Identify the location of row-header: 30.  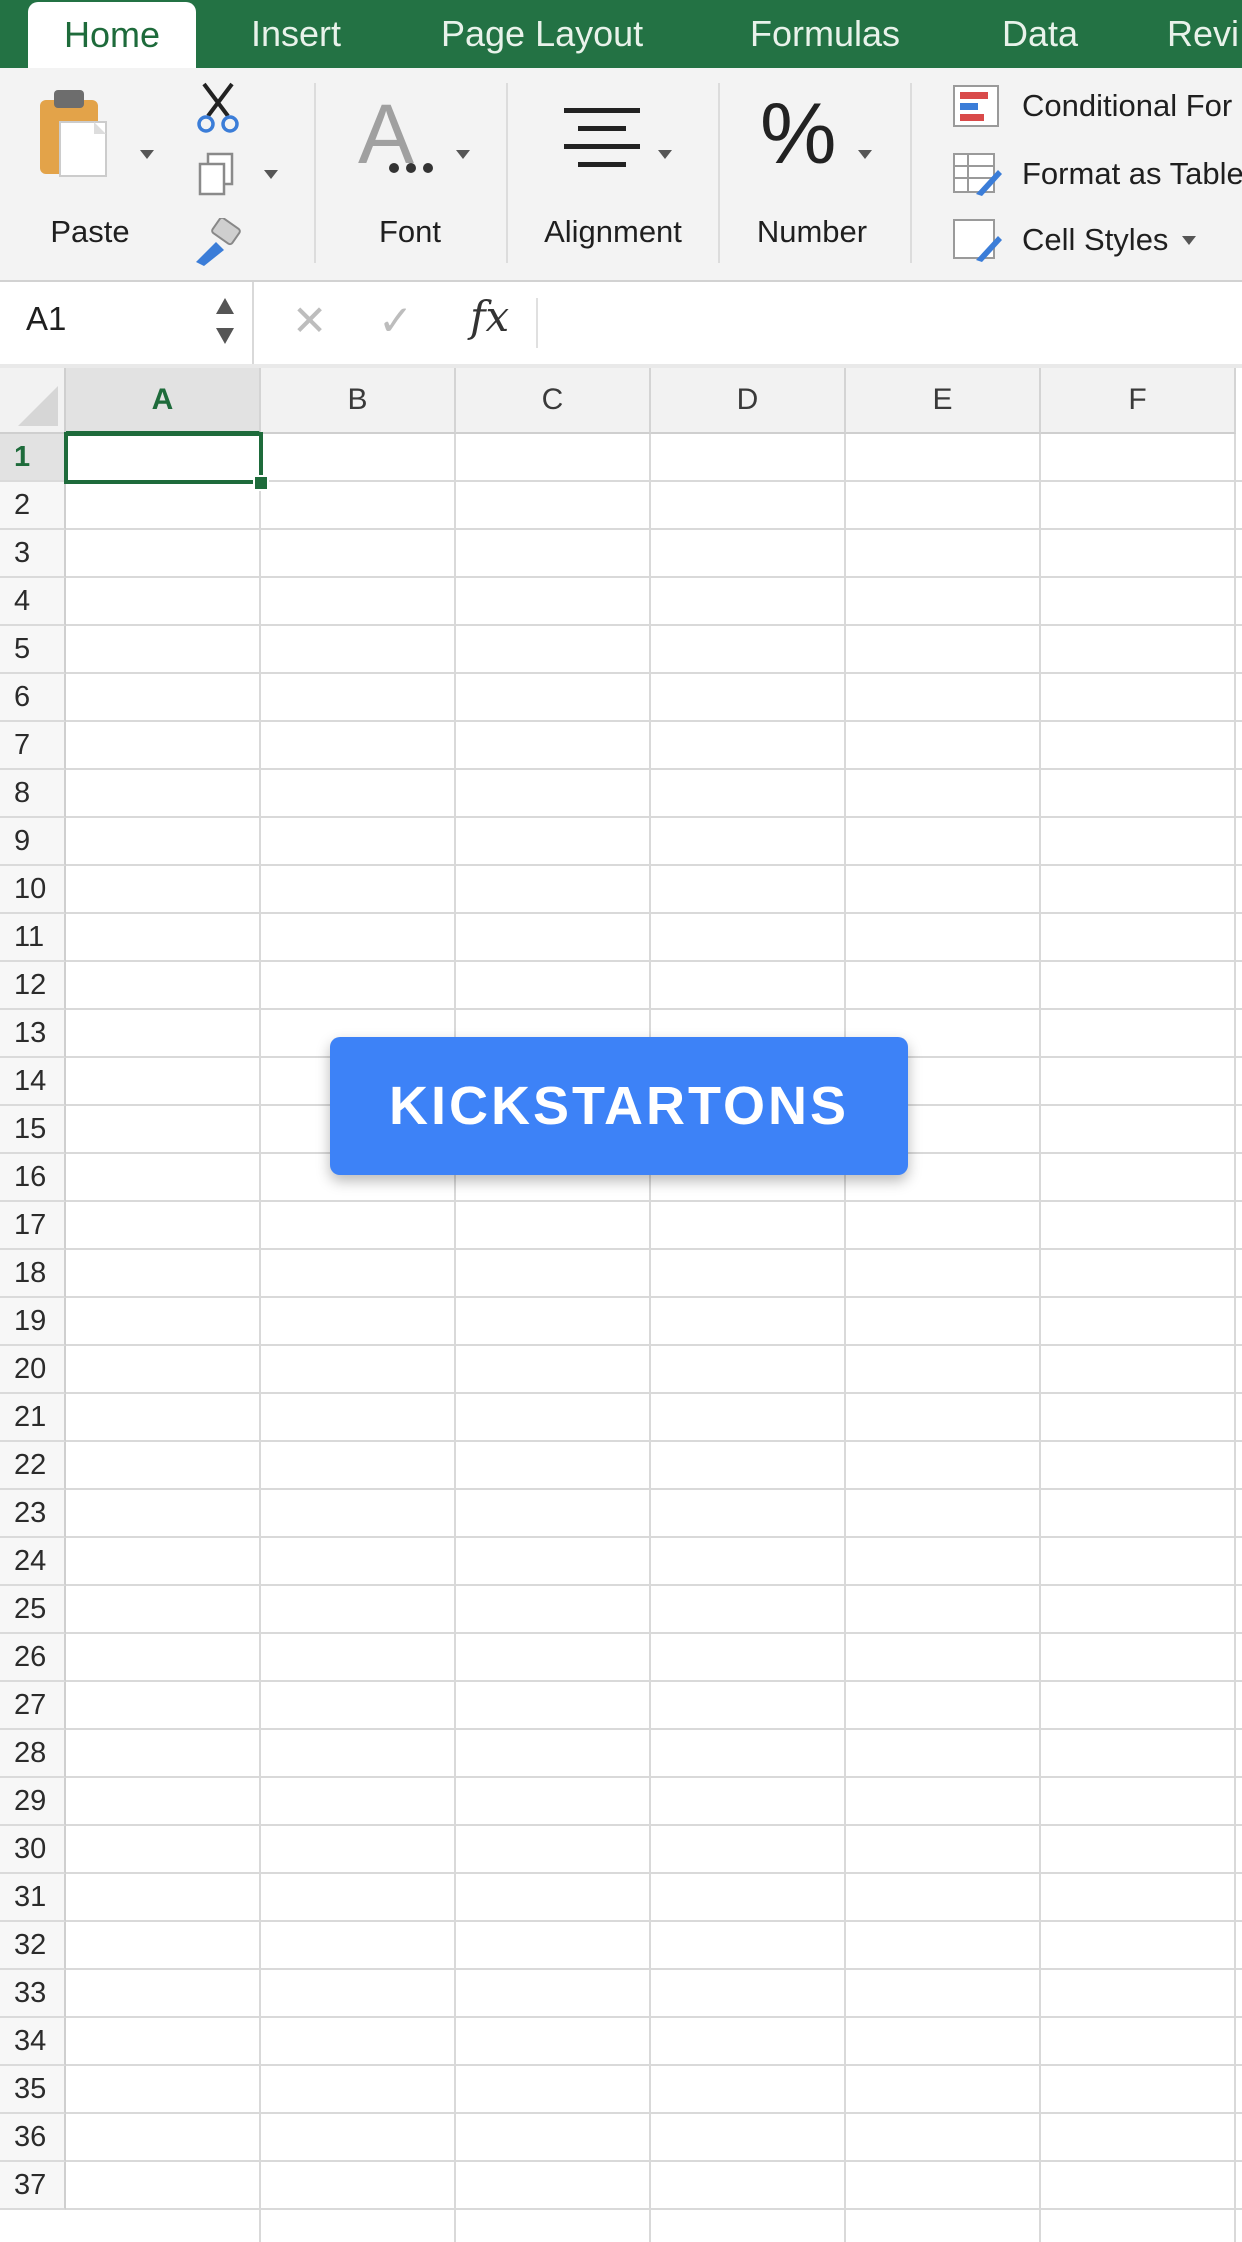
(33, 1850).